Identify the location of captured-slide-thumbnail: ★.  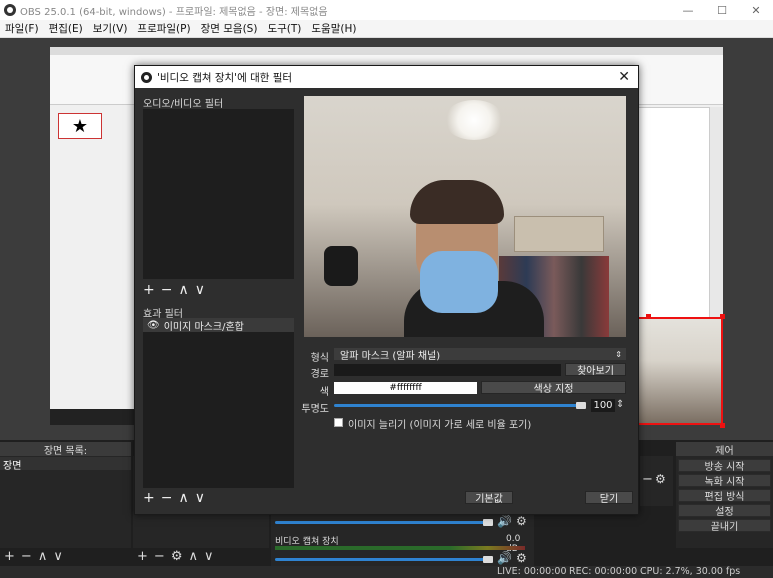
(80, 126).